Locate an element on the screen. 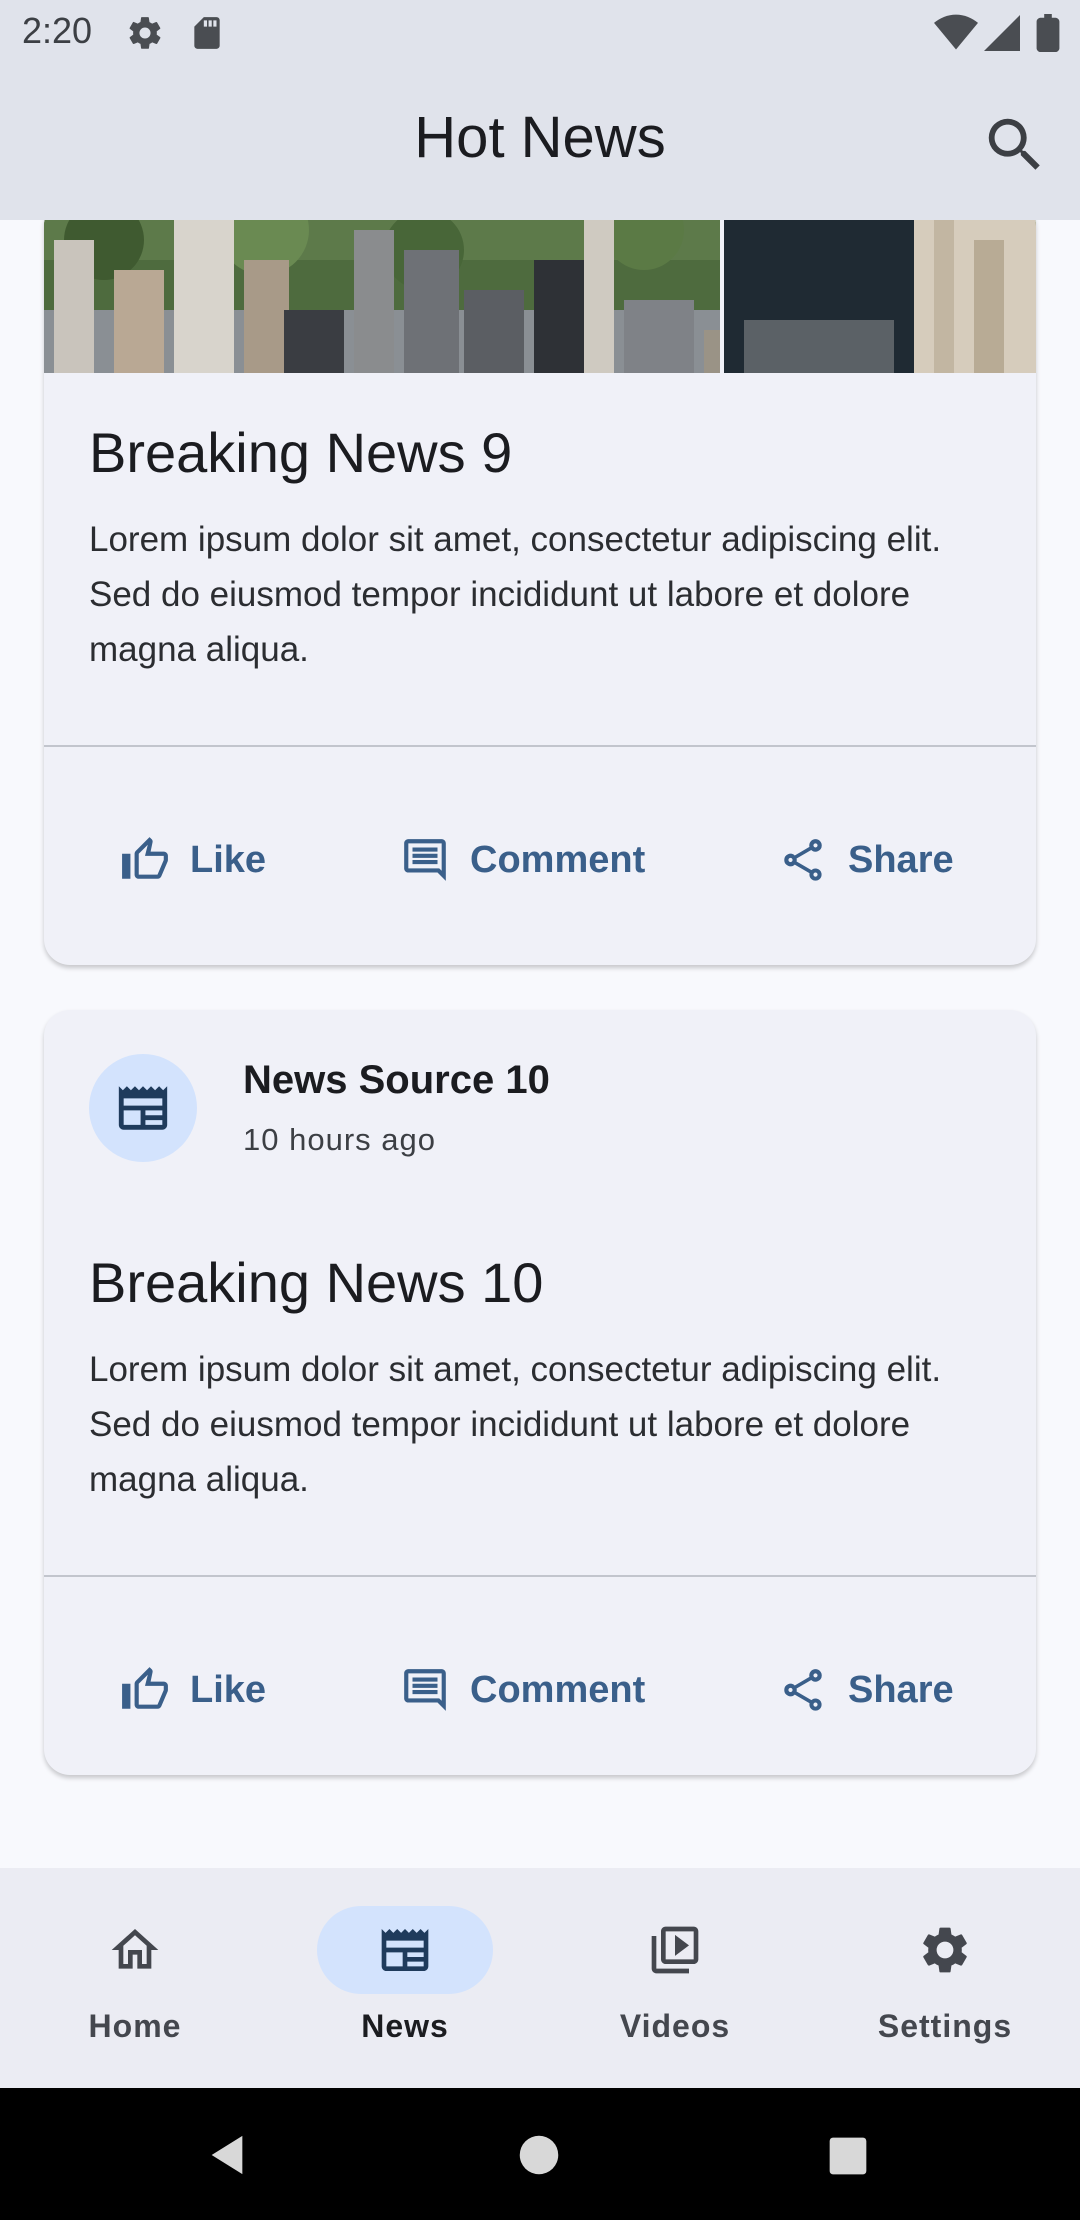  news-image is located at coordinates (540, 296).